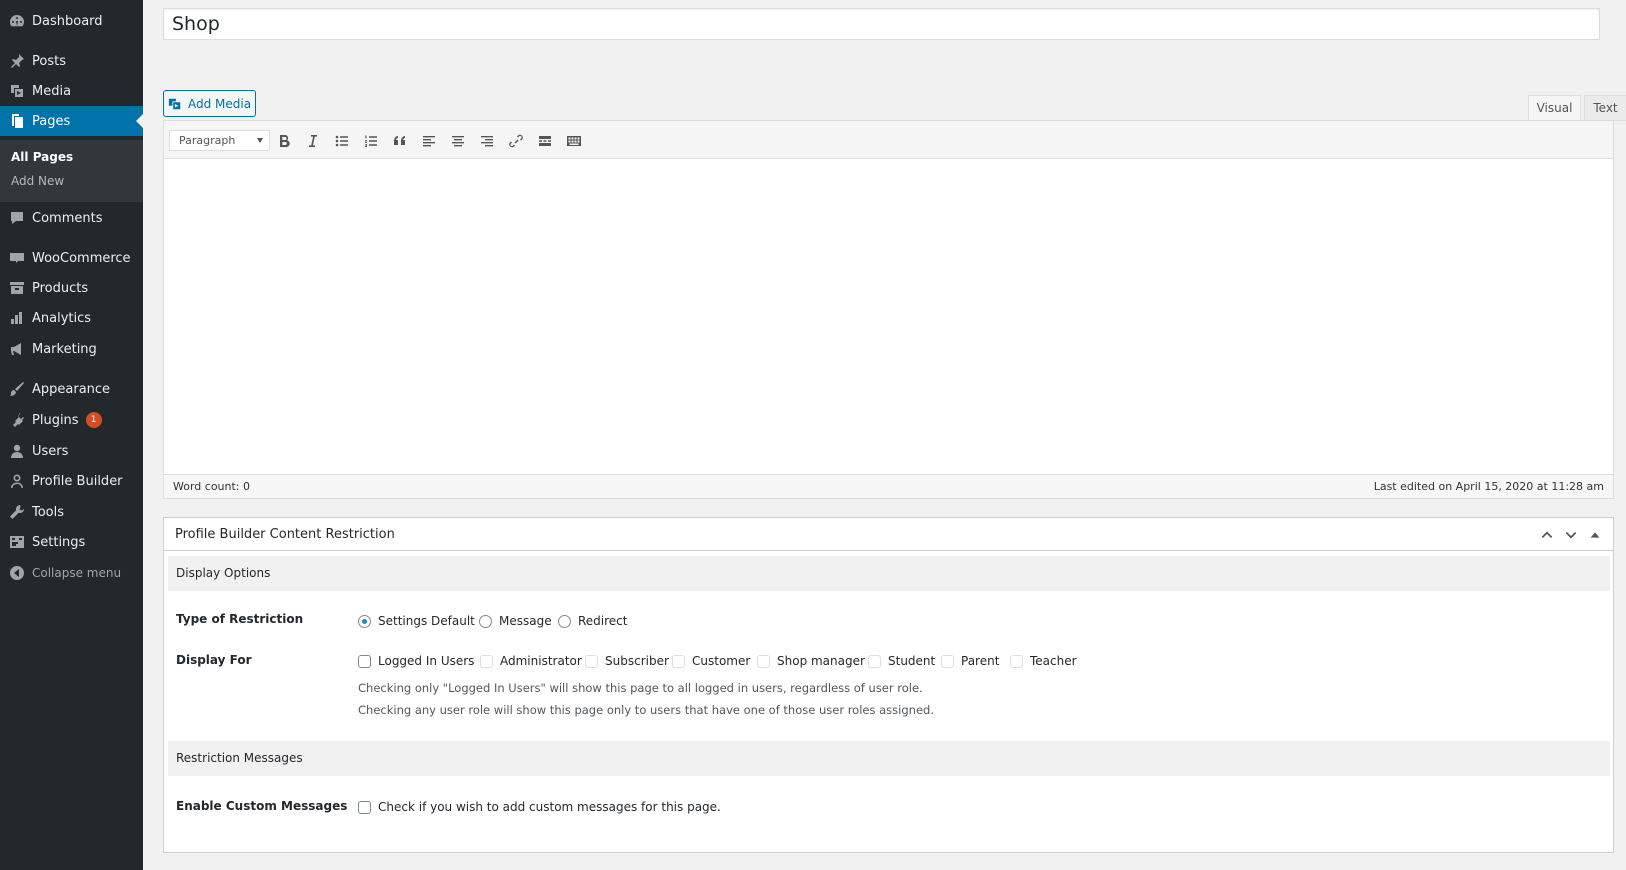 The image size is (1626, 870). I want to click on format-select: Paragraph, so click(219, 140).